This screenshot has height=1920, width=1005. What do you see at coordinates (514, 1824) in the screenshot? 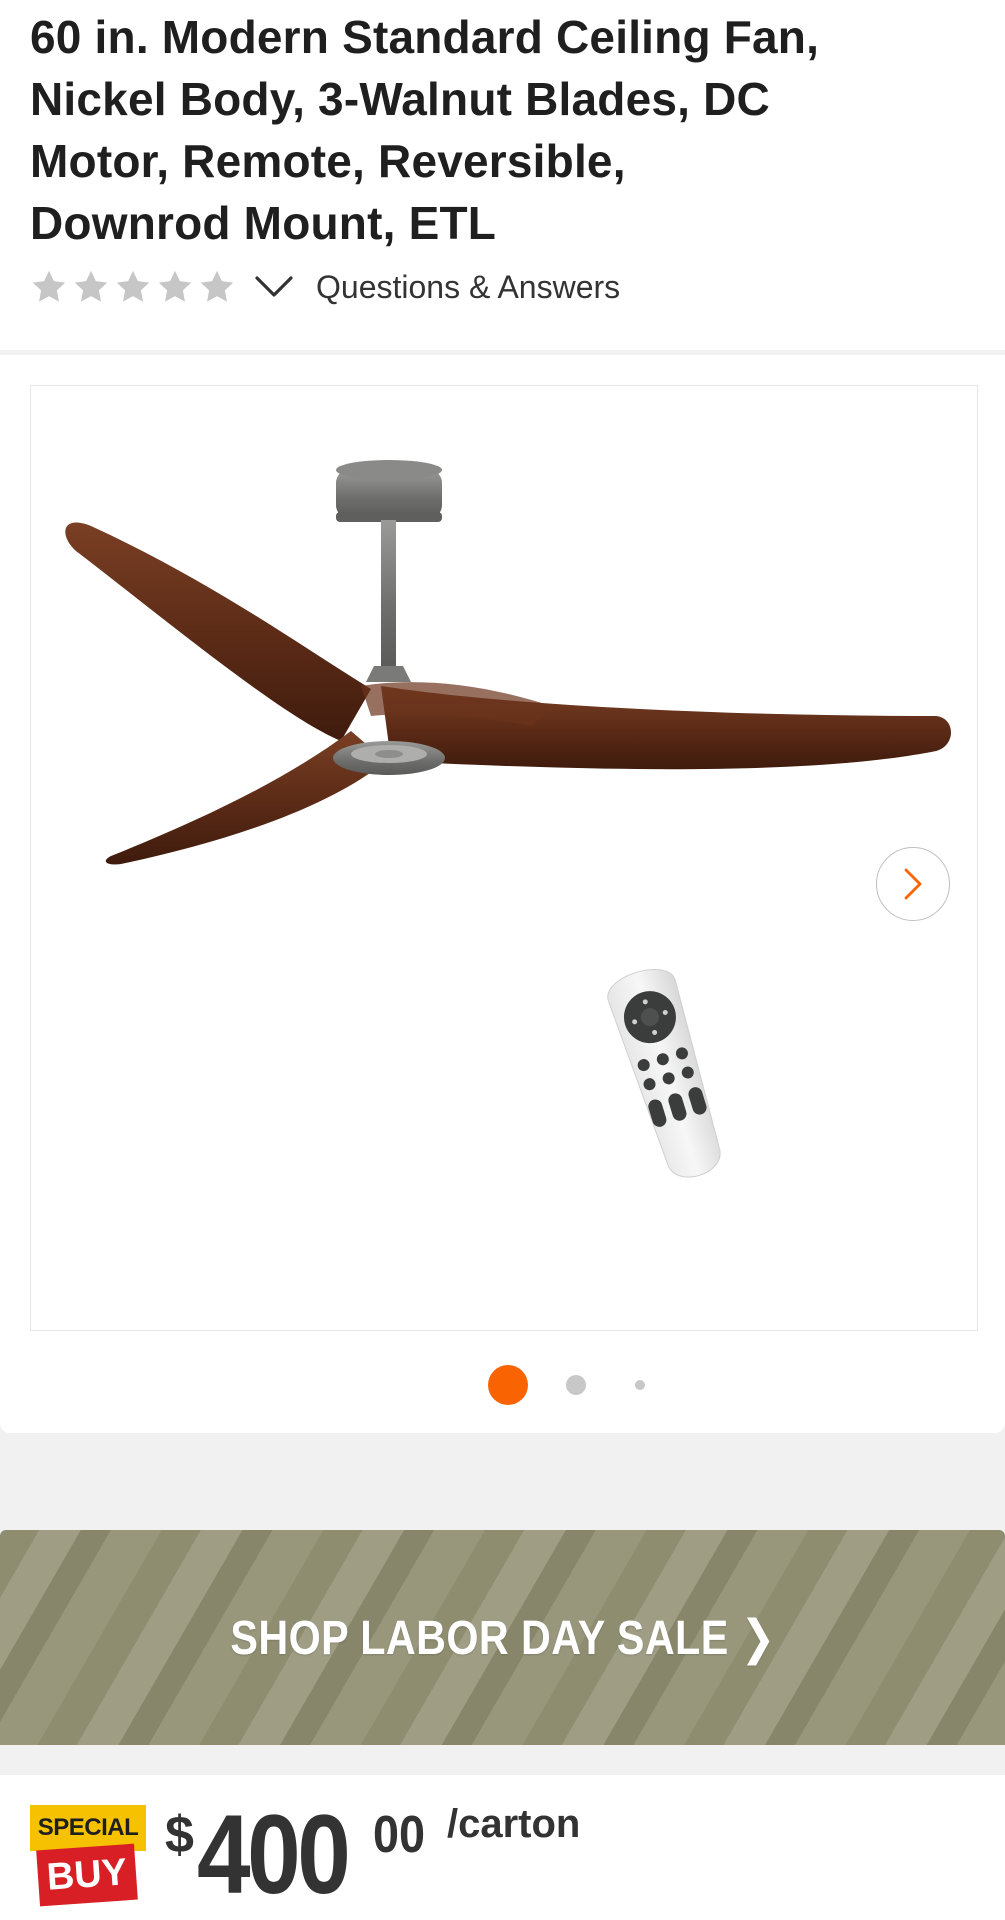
I see `price-unit: /carton` at bounding box center [514, 1824].